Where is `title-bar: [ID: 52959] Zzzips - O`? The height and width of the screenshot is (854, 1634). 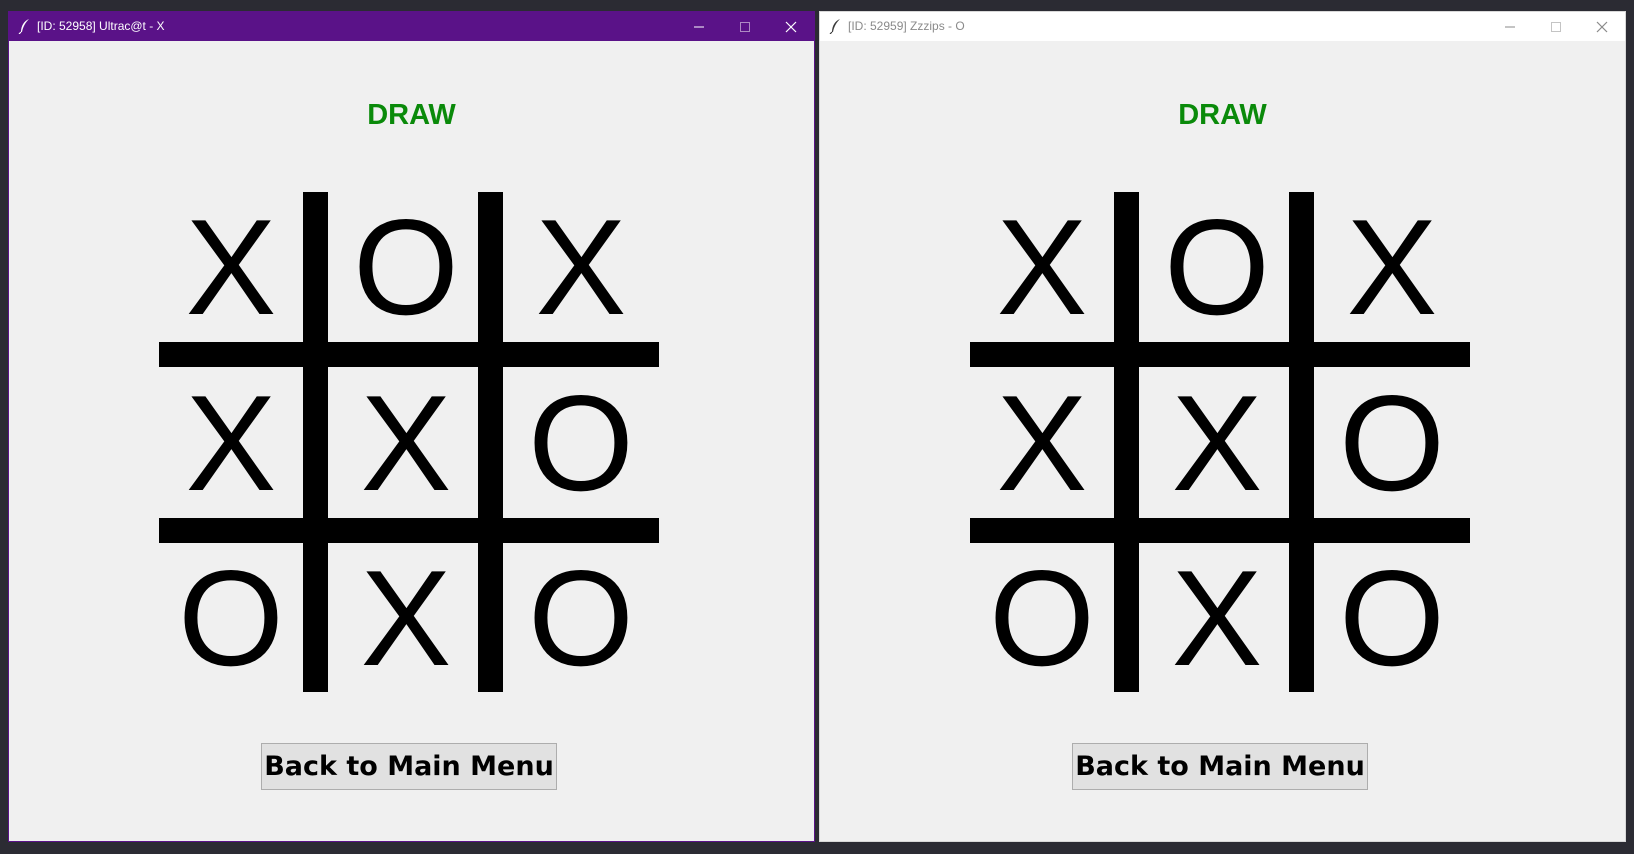 title-bar: [ID: 52959] Zzzips - O is located at coordinates (1222, 26).